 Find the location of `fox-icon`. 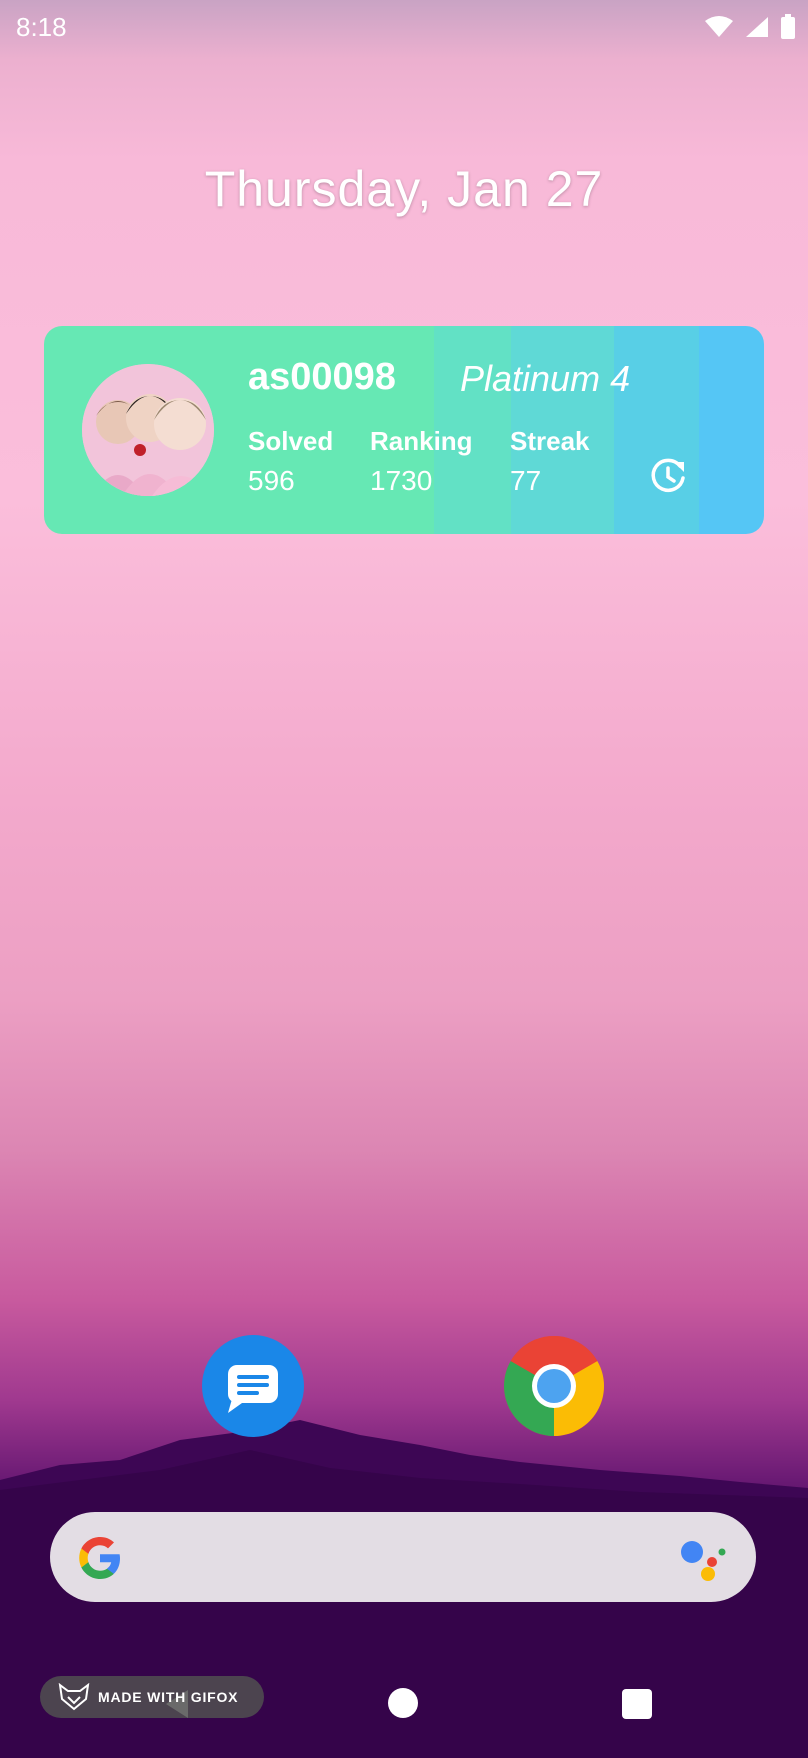

fox-icon is located at coordinates (74, 1697).